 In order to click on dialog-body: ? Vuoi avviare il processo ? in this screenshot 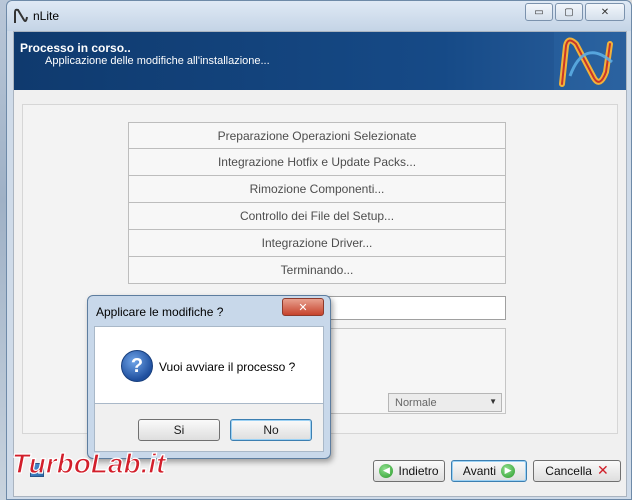, I will do `click(209, 365)`.